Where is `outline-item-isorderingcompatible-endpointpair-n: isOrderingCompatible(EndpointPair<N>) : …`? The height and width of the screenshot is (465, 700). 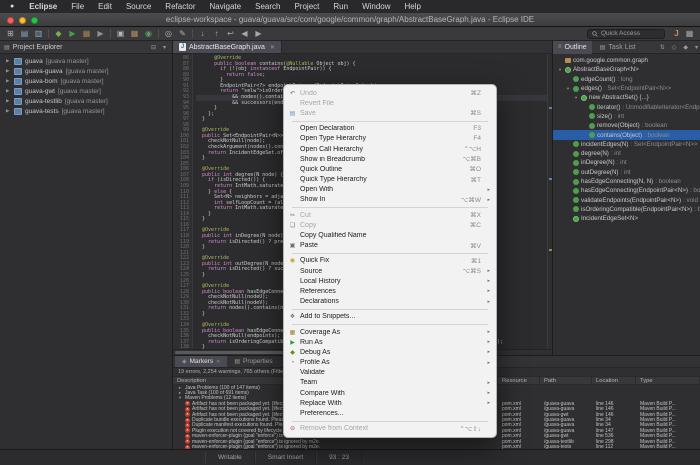 outline-item-isorderingcompatible-endpointpair-n: isOrderingCompatible(EndpointPair<N>) : … is located at coordinates (626, 209).